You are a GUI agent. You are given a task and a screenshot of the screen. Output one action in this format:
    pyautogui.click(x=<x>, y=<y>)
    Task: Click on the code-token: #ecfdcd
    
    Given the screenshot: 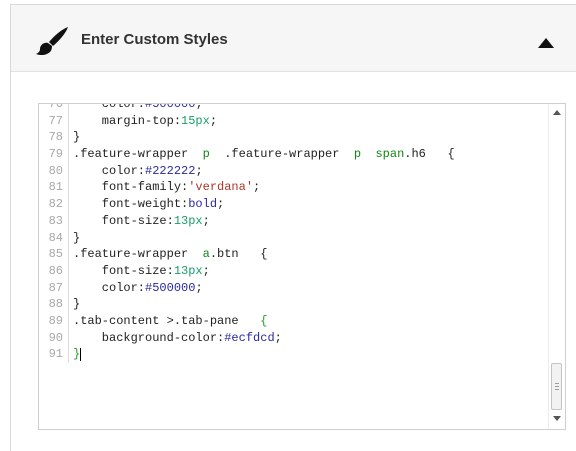 What is the action you would take?
    pyautogui.click(x=249, y=337)
    